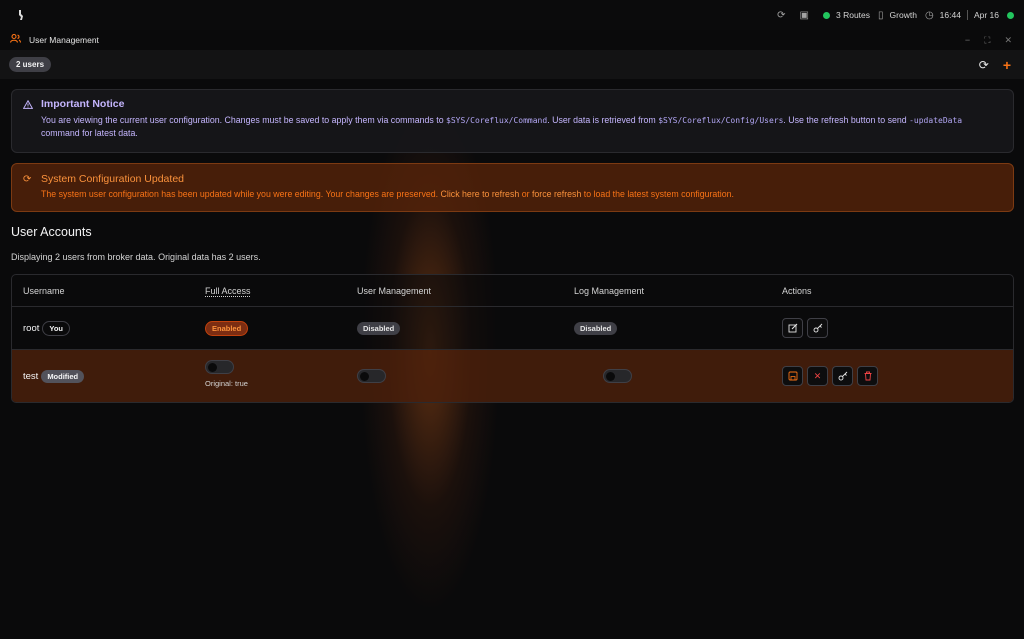 The width and height of the screenshot is (1024, 639). What do you see at coordinates (63, 376) in the screenshot?
I see `modified-badge: Modified` at bounding box center [63, 376].